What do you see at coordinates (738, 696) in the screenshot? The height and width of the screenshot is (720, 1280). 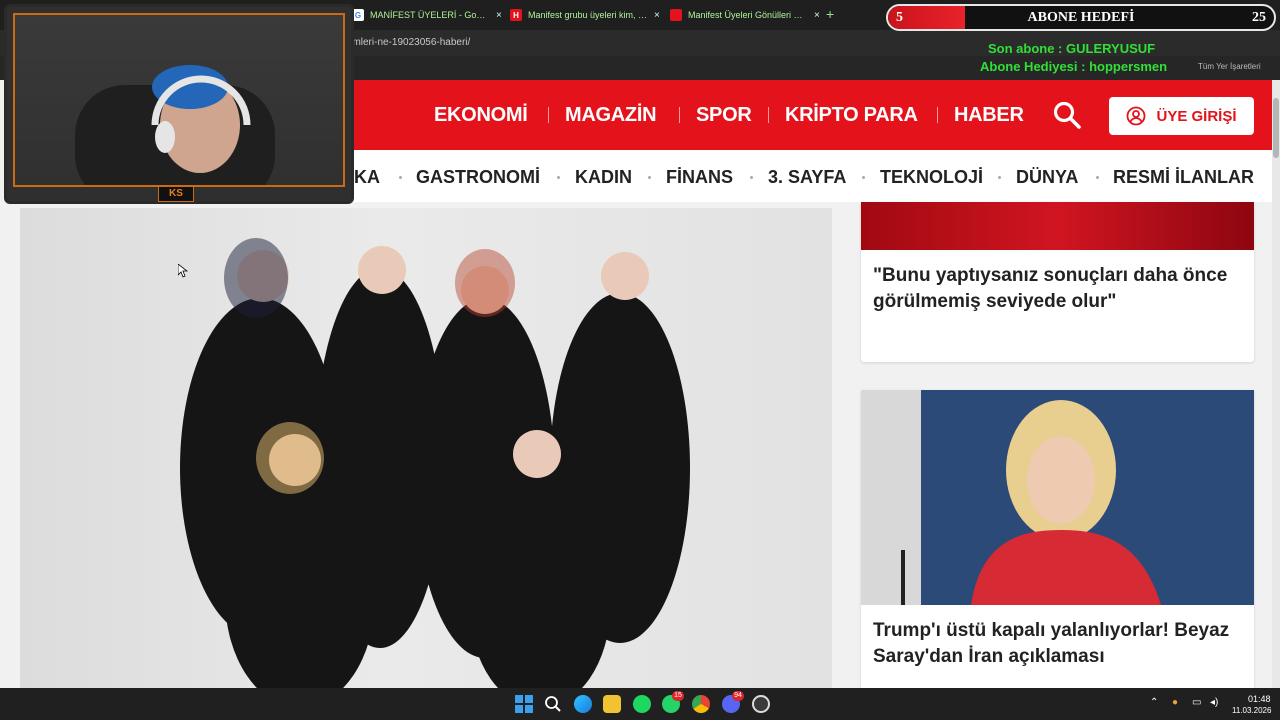 I see `discord-badge: 94` at bounding box center [738, 696].